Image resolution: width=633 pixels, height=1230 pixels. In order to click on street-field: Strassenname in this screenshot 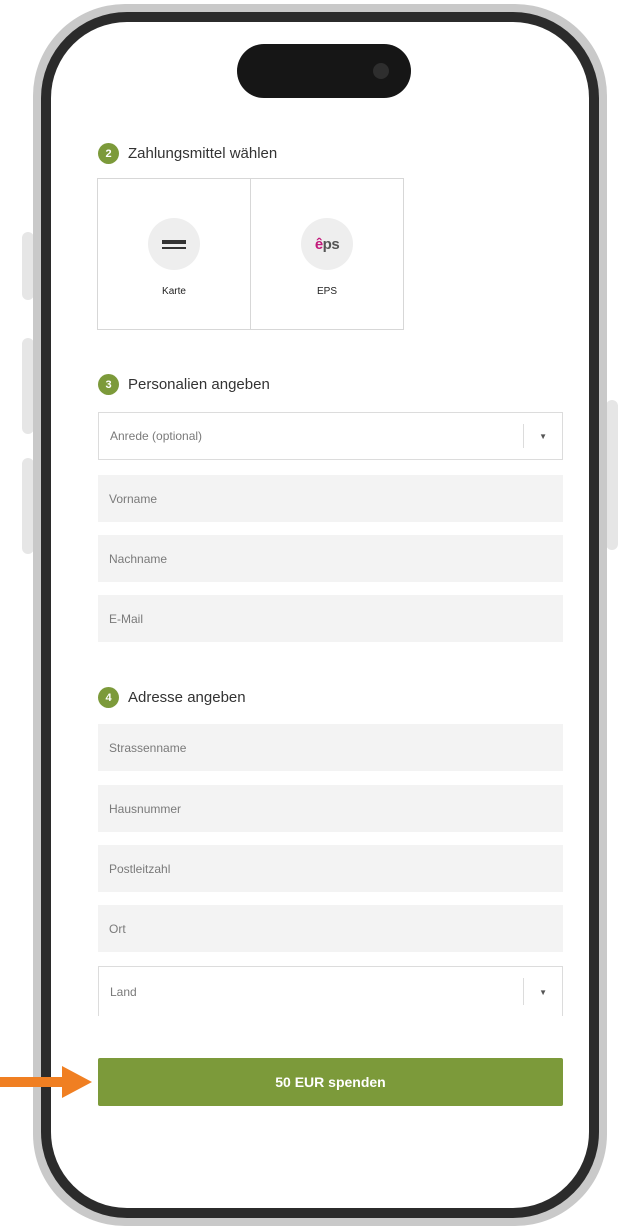, I will do `click(330, 747)`.